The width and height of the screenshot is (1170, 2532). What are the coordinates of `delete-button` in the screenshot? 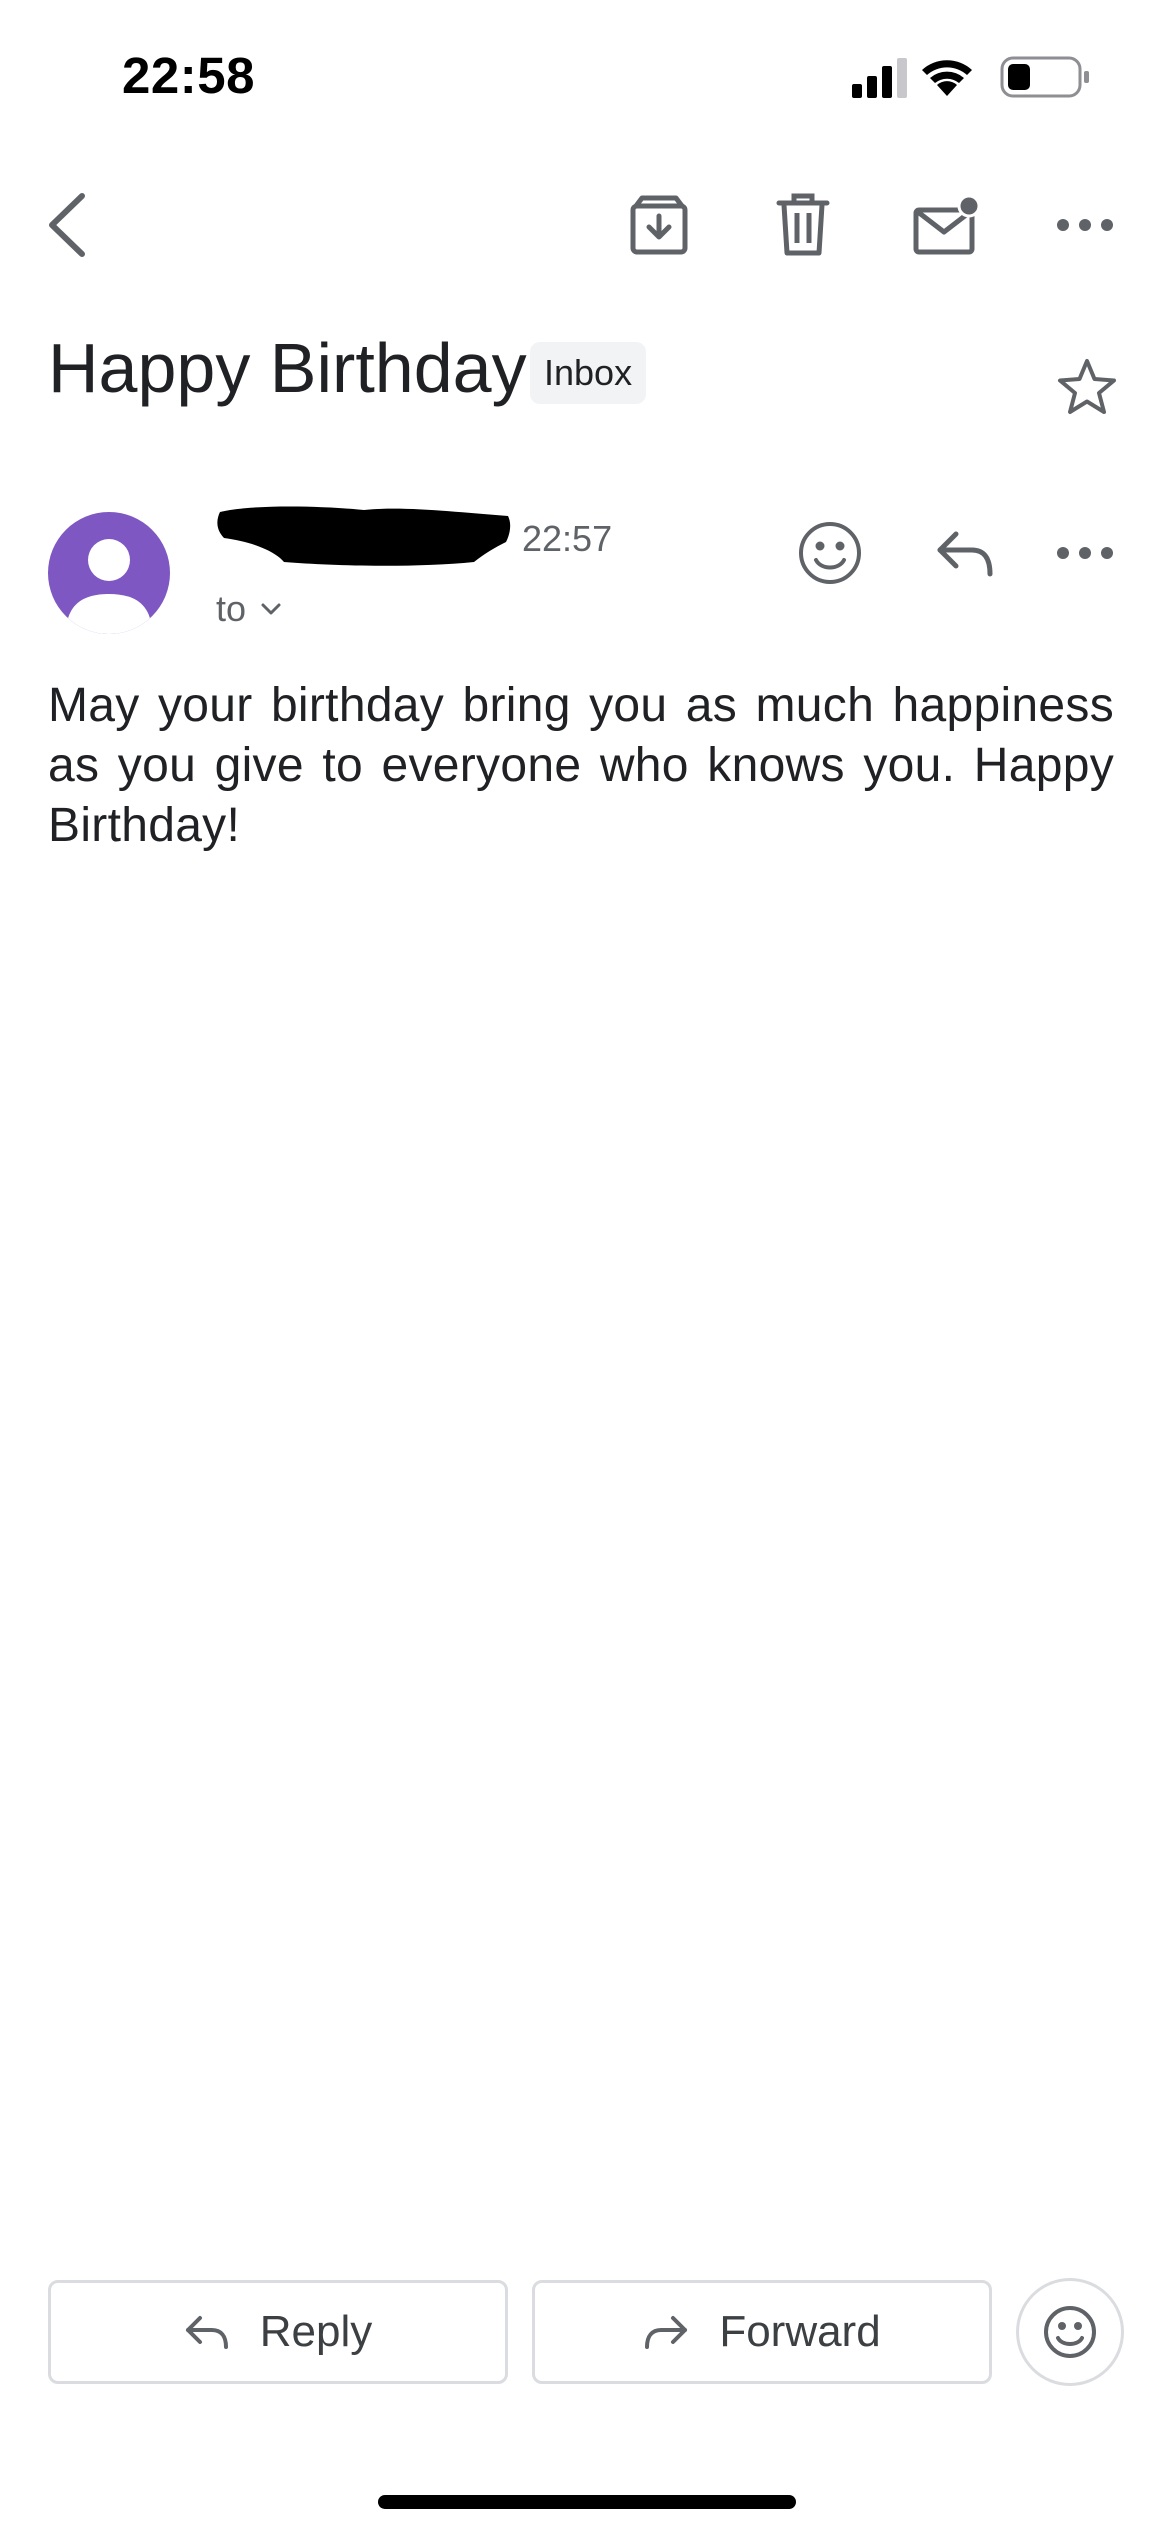 It's located at (803, 225).